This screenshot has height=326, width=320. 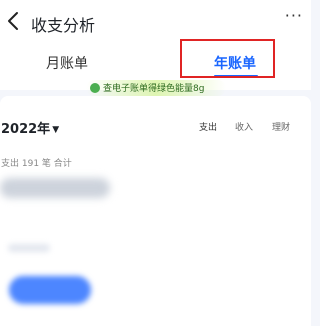 I want to click on expense-summary: 支出 191 笔 合计, so click(x=36, y=164).